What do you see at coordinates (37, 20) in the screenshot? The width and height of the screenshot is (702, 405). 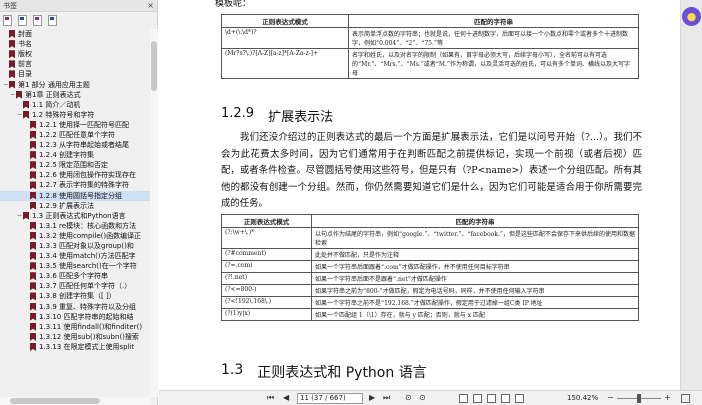 I see `bookmark-add-icon` at bounding box center [37, 20].